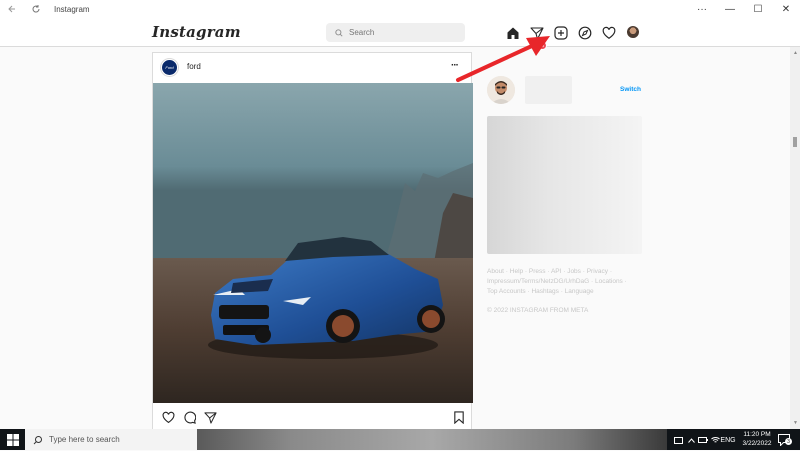  I want to click on home-button, so click(512, 32).